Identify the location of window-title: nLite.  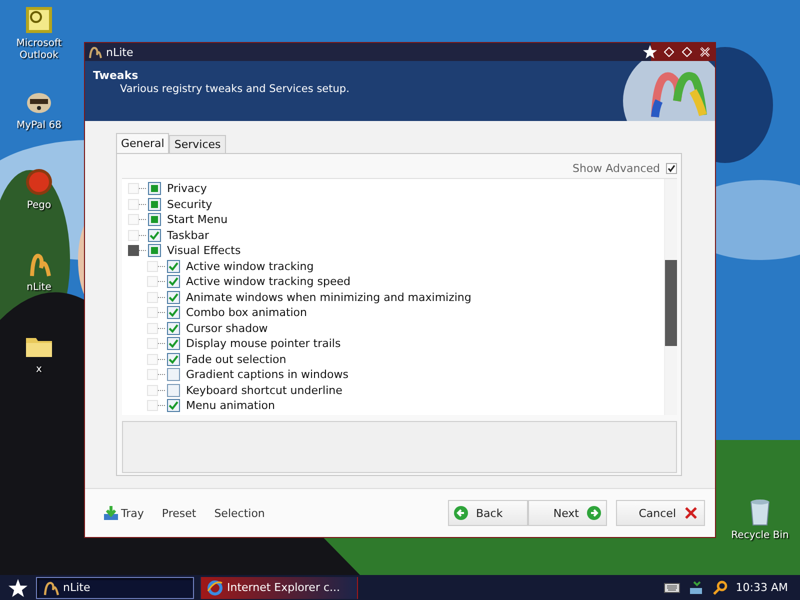
(120, 52).